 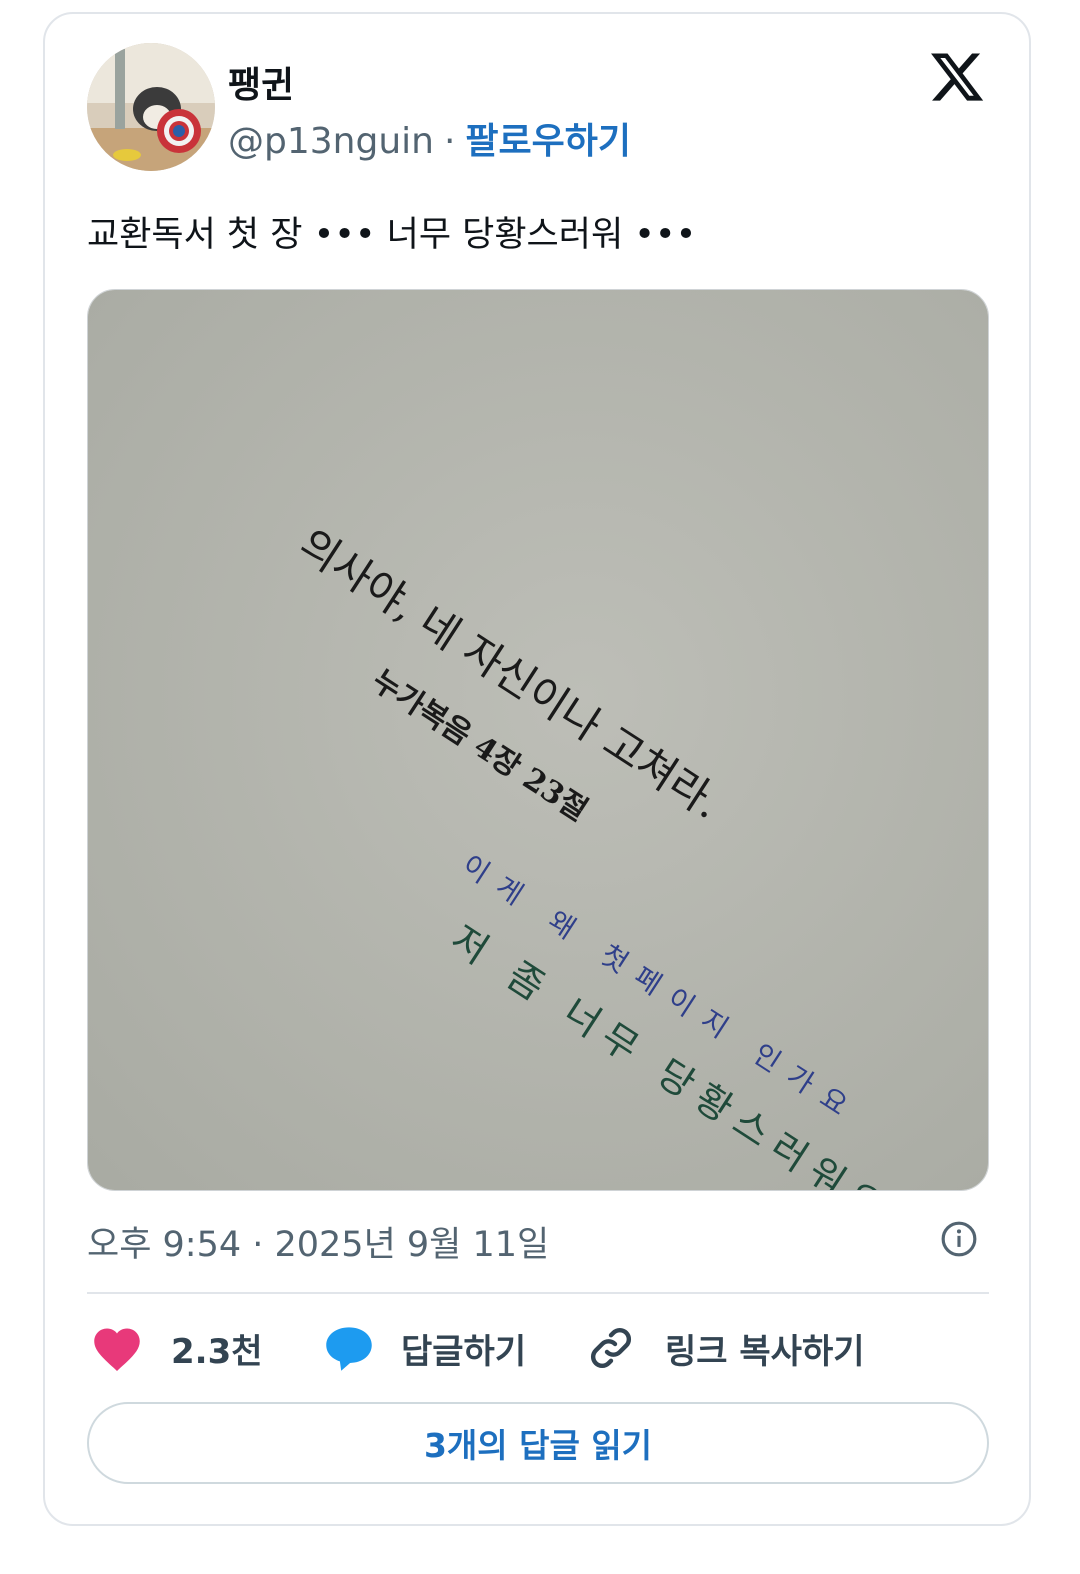 I want to click on reply-button: 답글하기, so click(x=424, y=1348).